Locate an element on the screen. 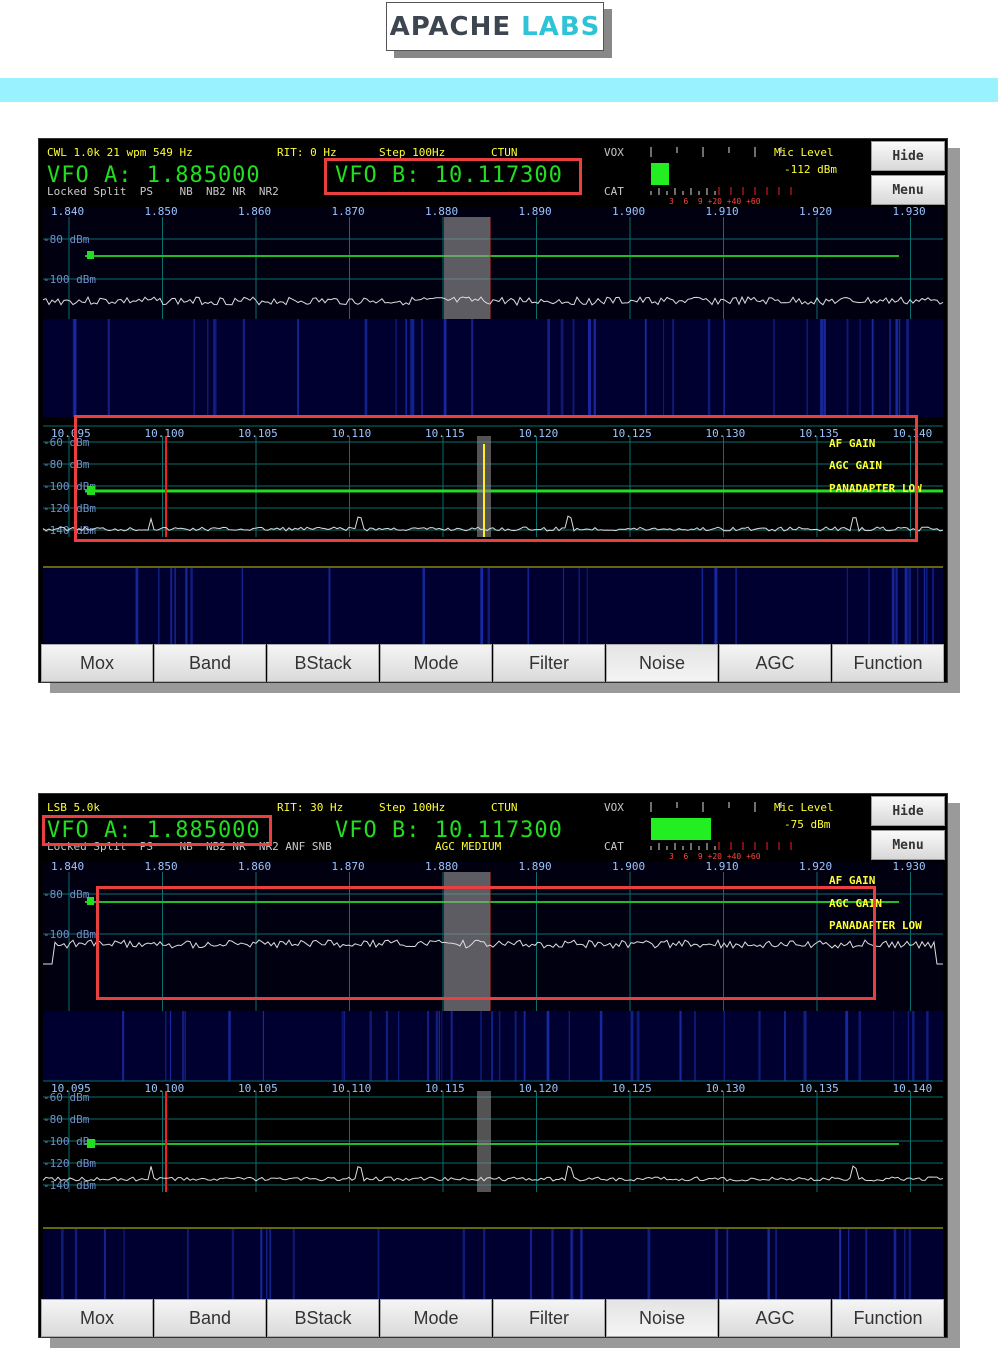 The height and width of the screenshot is (1349, 998). signal-dbm: -75 dBm is located at coordinates (807, 824).